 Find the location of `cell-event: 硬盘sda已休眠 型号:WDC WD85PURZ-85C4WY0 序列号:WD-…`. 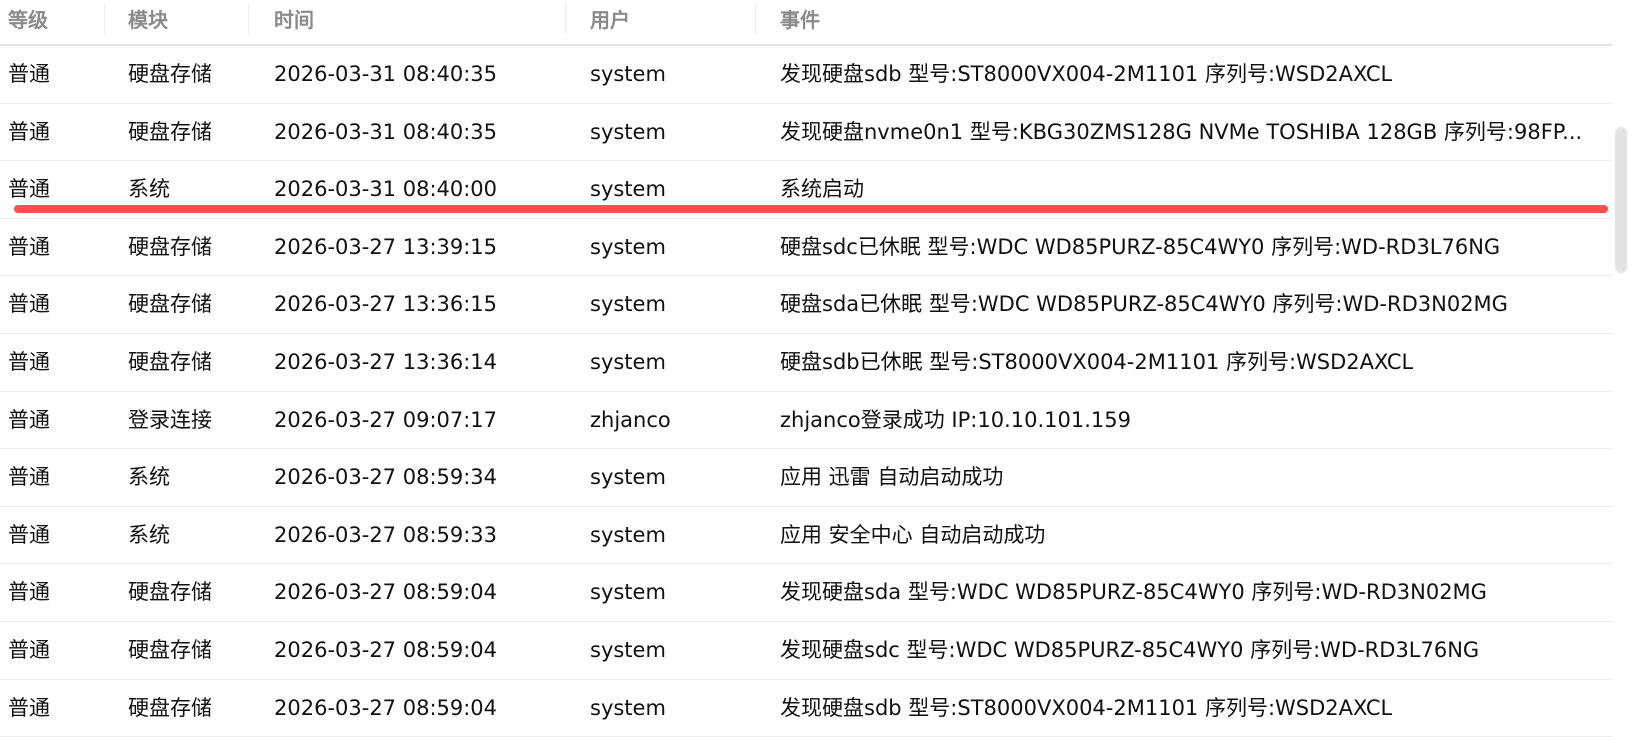

cell-event: 硬盘sda已休眠 型号:WDC WD85PURZ-85C4WY0 序列号:WD-… is located at coordinates (1144, 304).